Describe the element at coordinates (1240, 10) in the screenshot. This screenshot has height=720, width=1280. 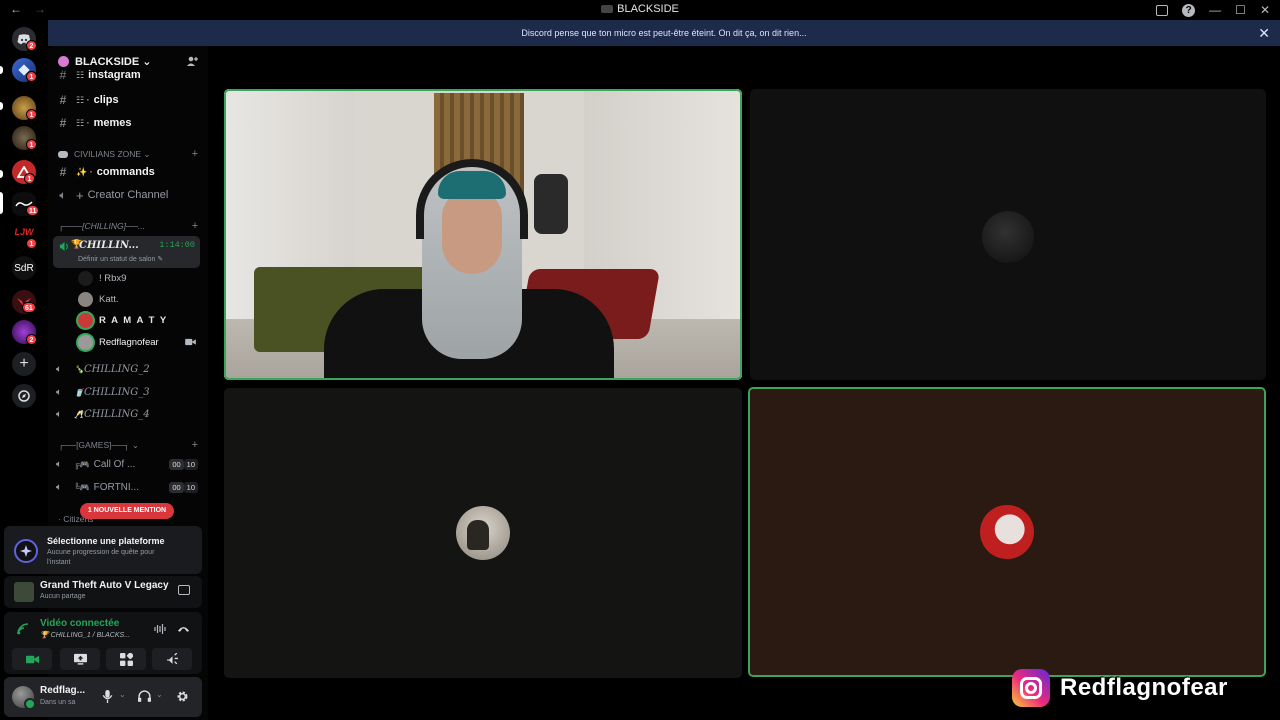
I see `maximize-button: ☐` at that location.